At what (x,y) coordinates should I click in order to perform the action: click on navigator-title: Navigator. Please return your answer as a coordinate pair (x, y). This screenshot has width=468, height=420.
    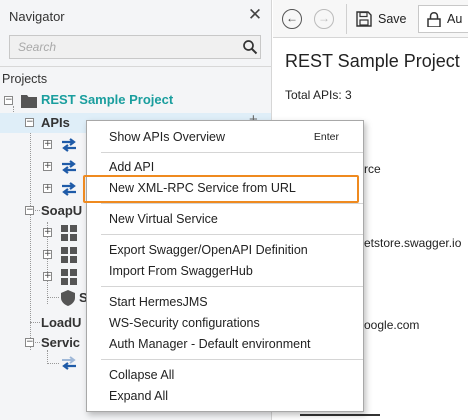
    Looking at the image, I should click on (37, 16).